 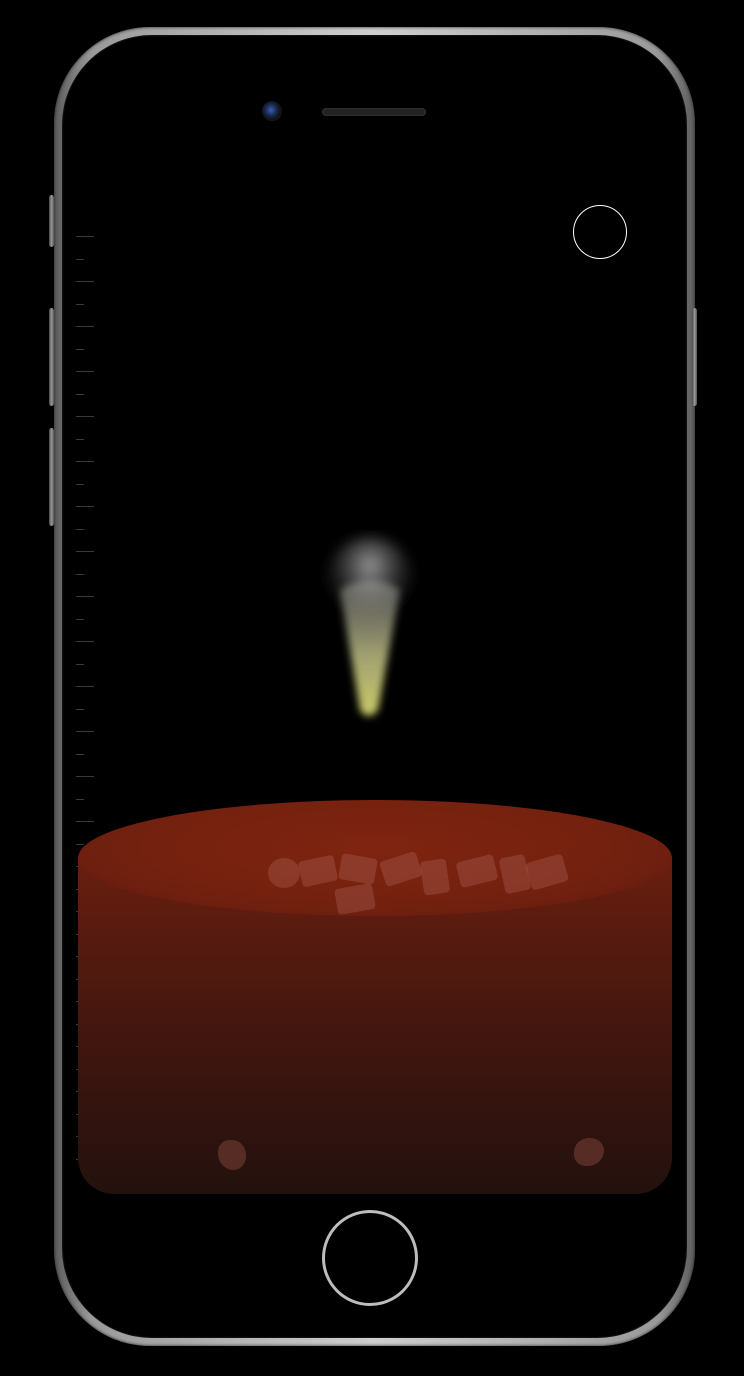 I want to click on front-camera-icon, so click(x=272, y=111).